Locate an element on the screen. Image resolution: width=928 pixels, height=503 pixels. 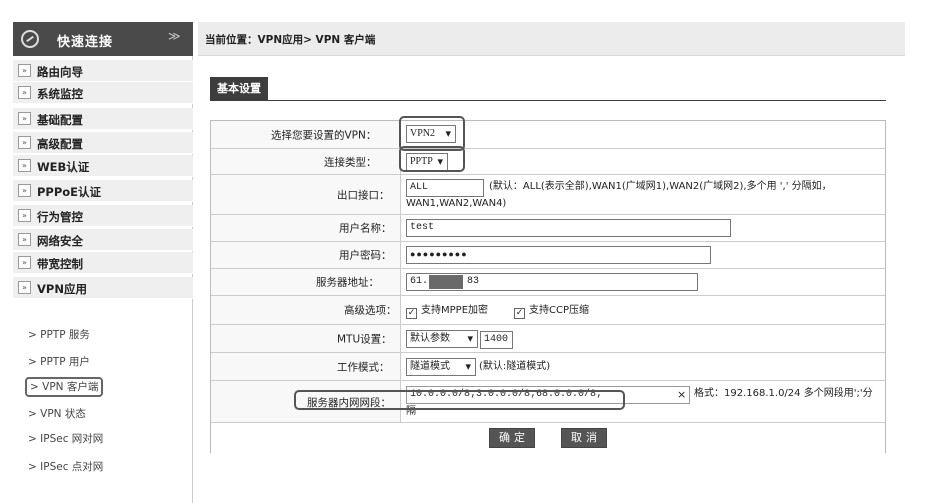
sidebar-item-6: » 行为管控 is located at coordinates (103, 216).